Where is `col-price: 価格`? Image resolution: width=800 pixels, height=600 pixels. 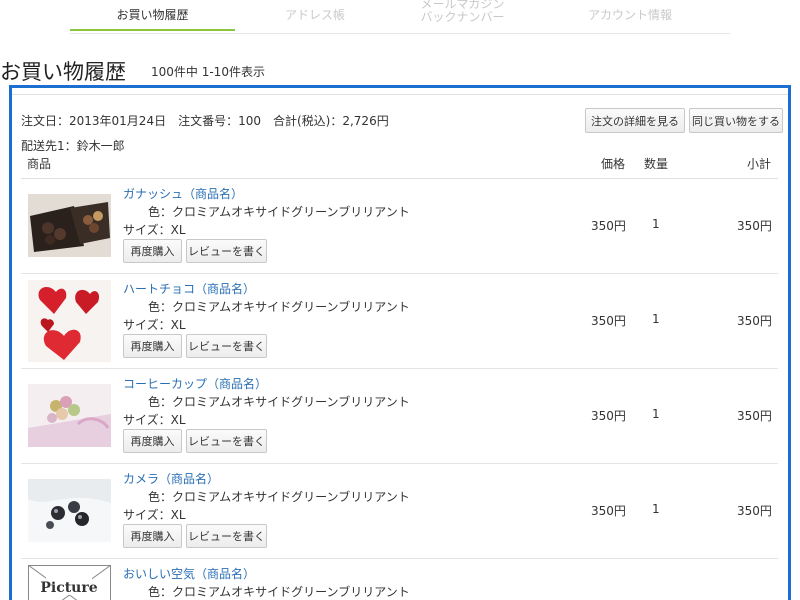
col-price: 価格 is located at coordinates (613, 164).